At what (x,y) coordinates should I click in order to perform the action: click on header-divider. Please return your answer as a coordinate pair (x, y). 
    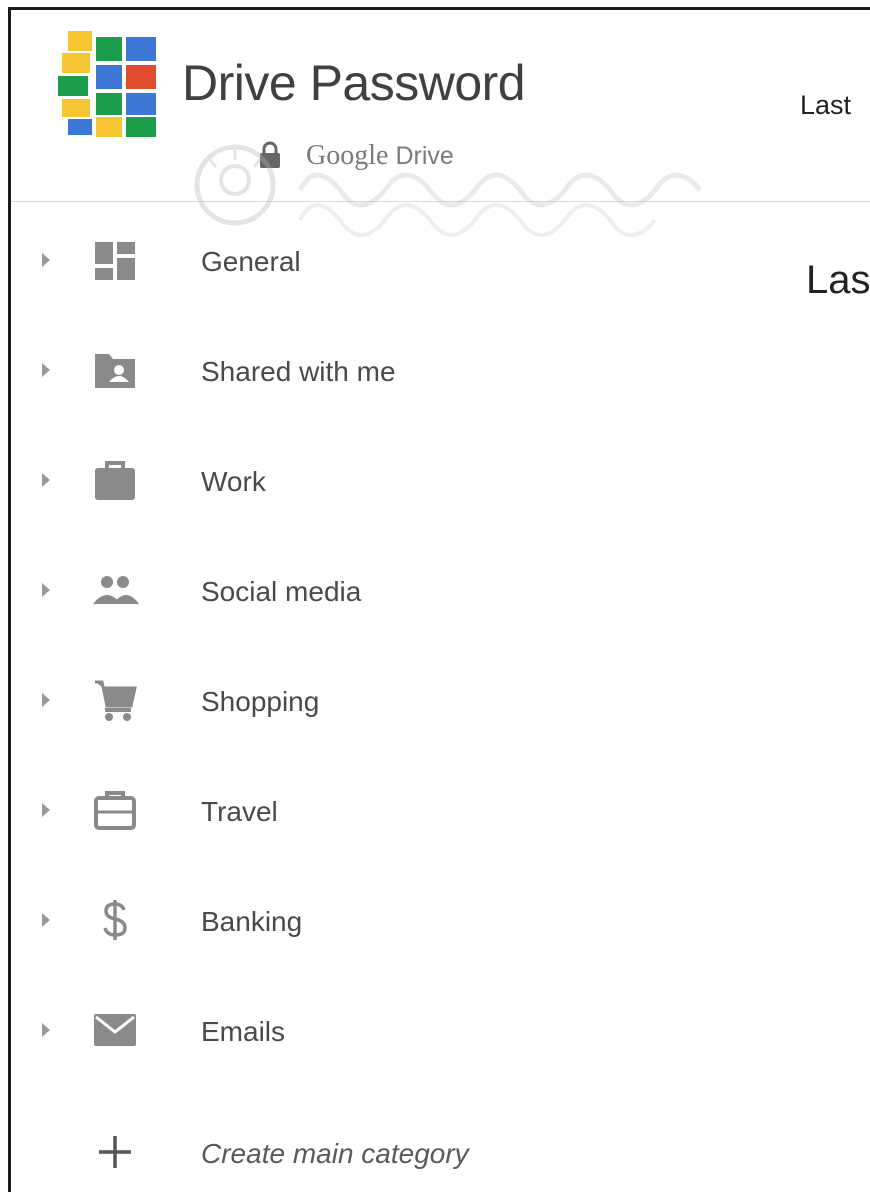
    Looking at the image, I should click on (440, 201).